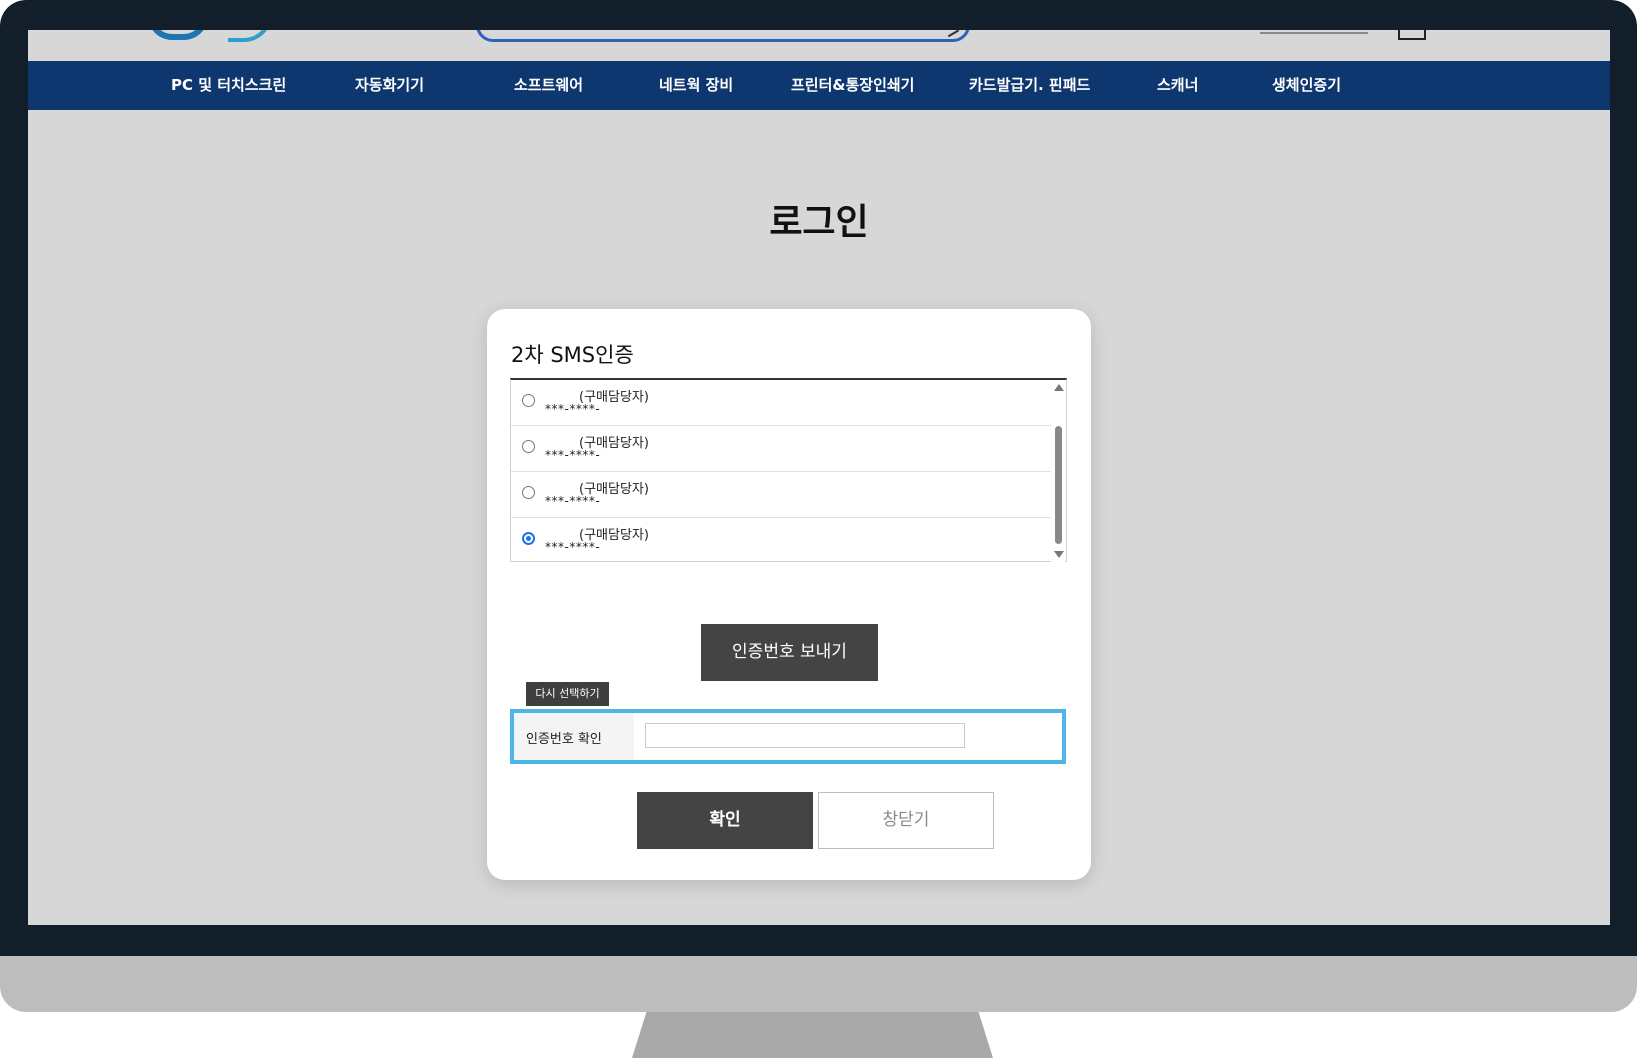 The image size is (1637, 1058). What do you see at coordinates (1029, 85) in the screenshot?
I see `nav-item-card-issuer: 카드발급기. 핀패드` at bounding box center [1029, 85].